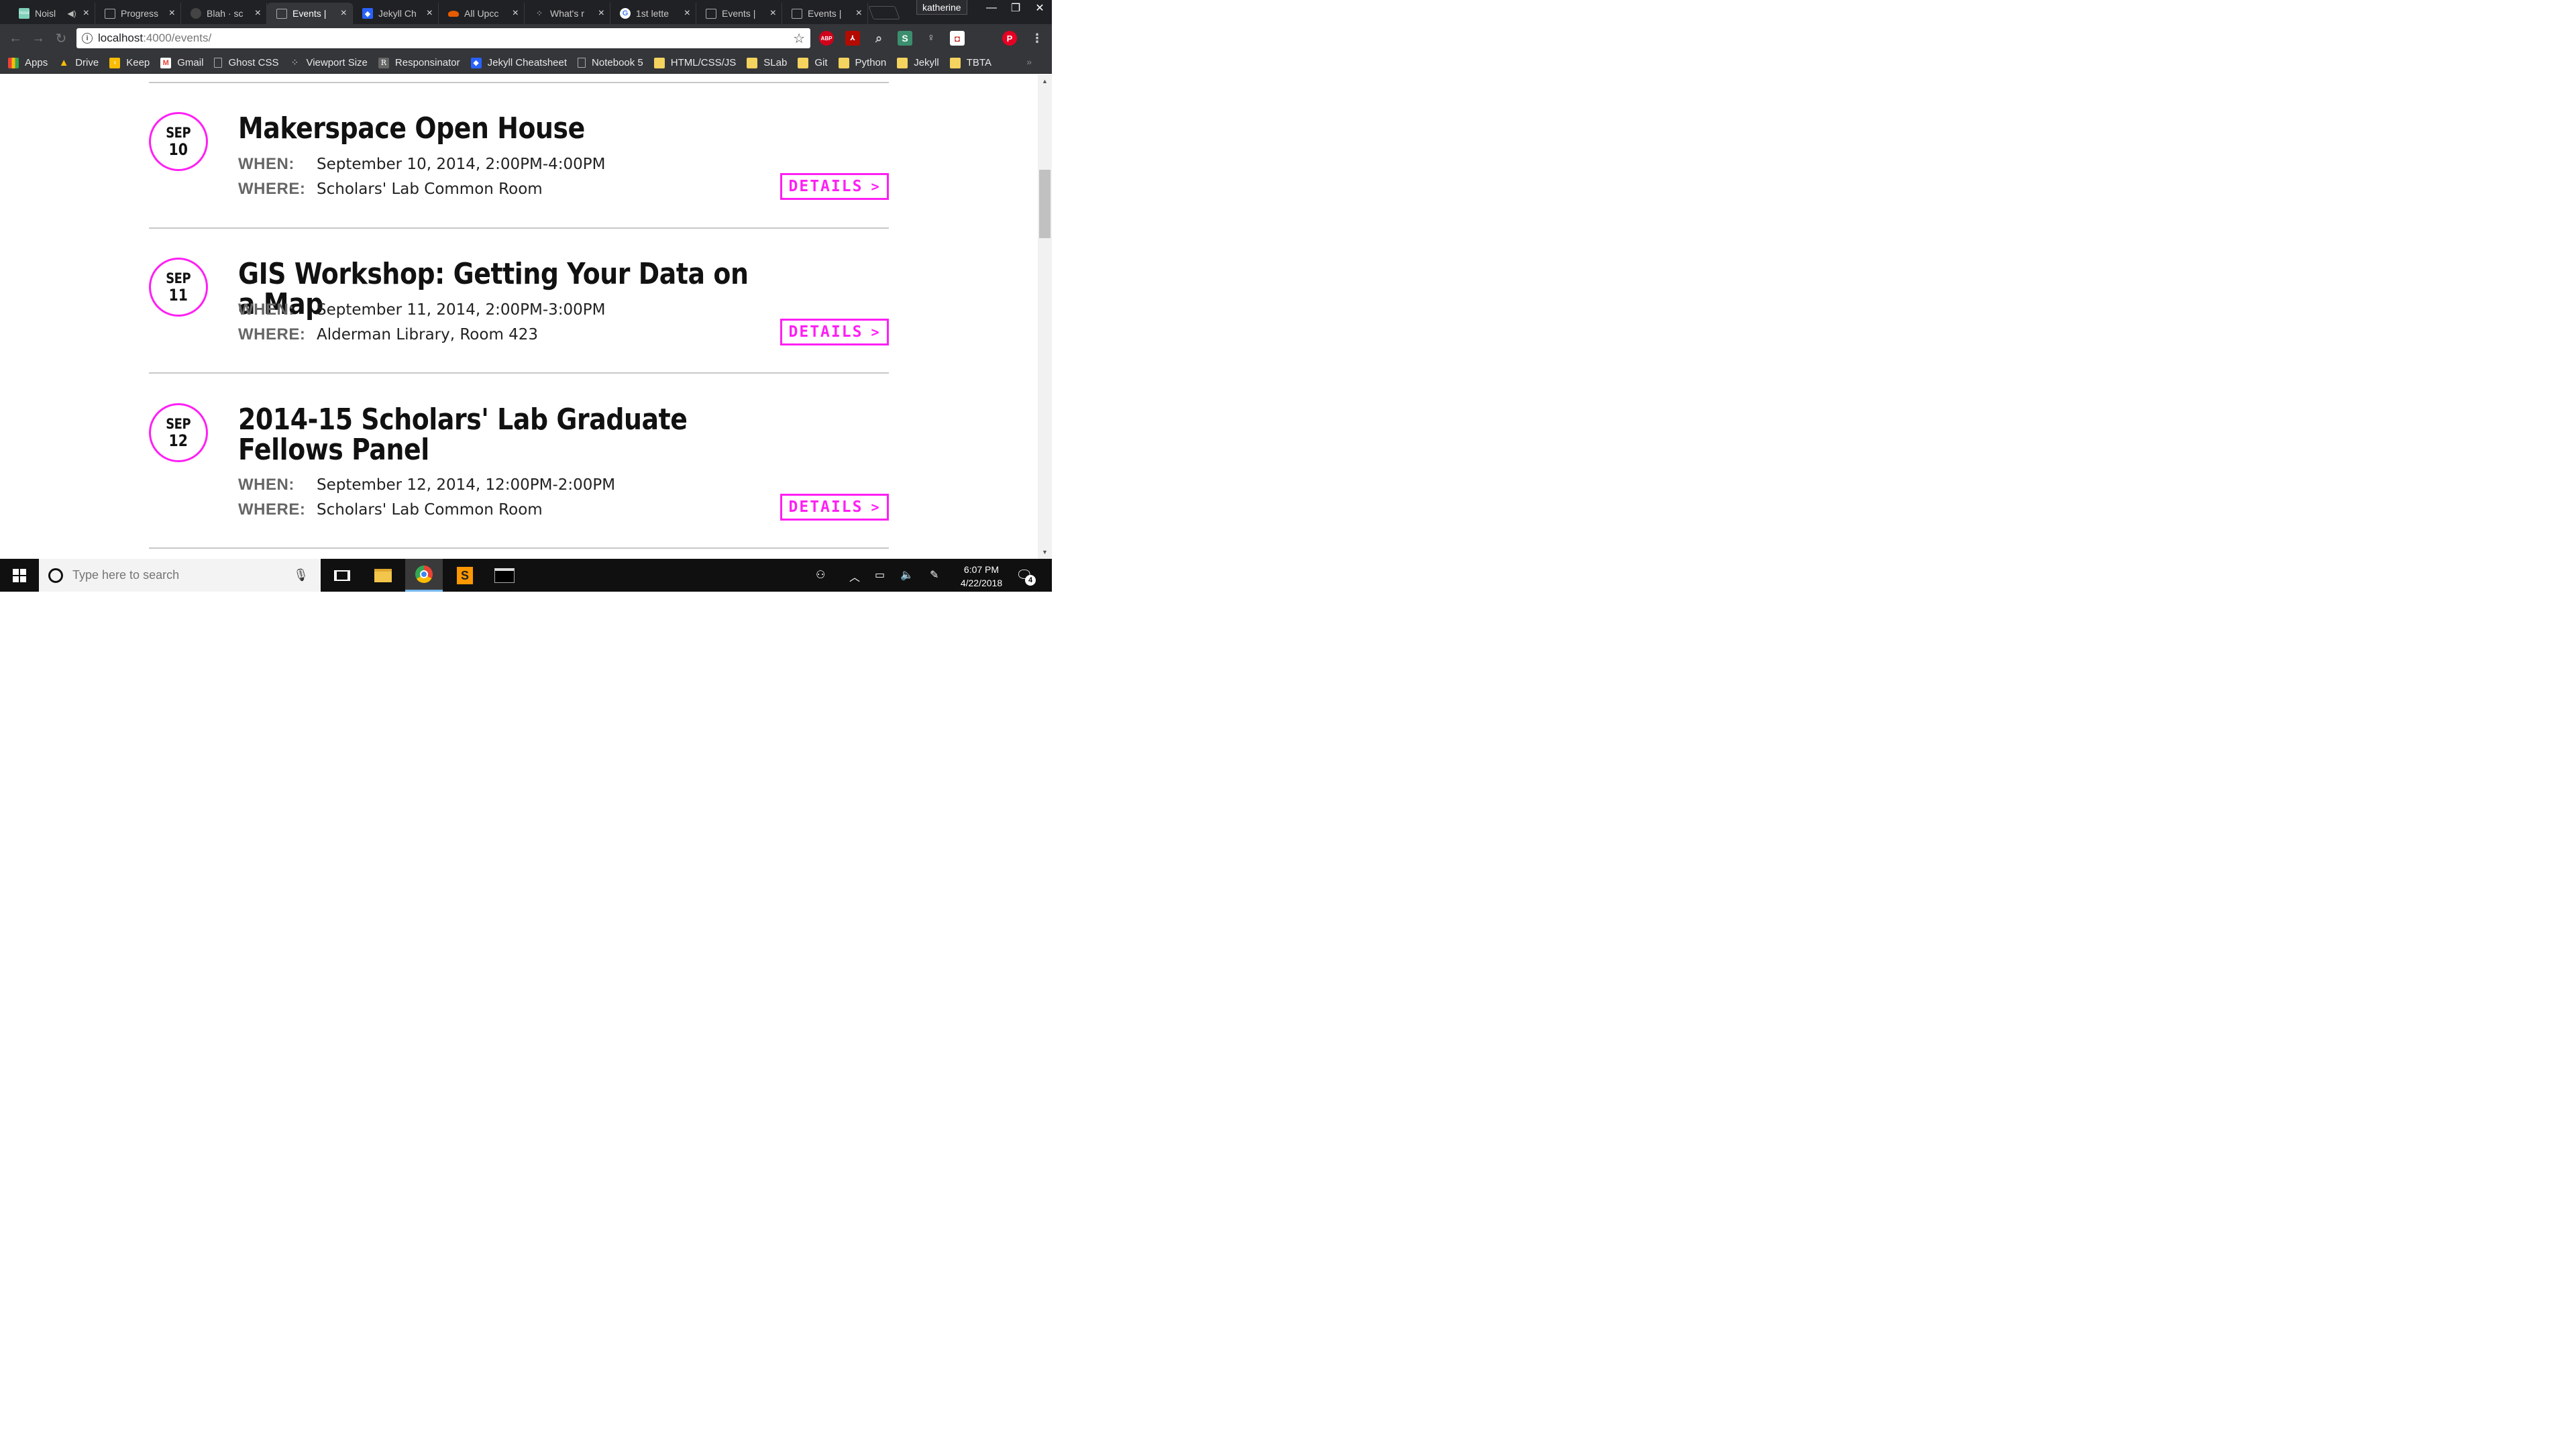  I want to click on event-title: Makerspace Open House, so click(497, 128).